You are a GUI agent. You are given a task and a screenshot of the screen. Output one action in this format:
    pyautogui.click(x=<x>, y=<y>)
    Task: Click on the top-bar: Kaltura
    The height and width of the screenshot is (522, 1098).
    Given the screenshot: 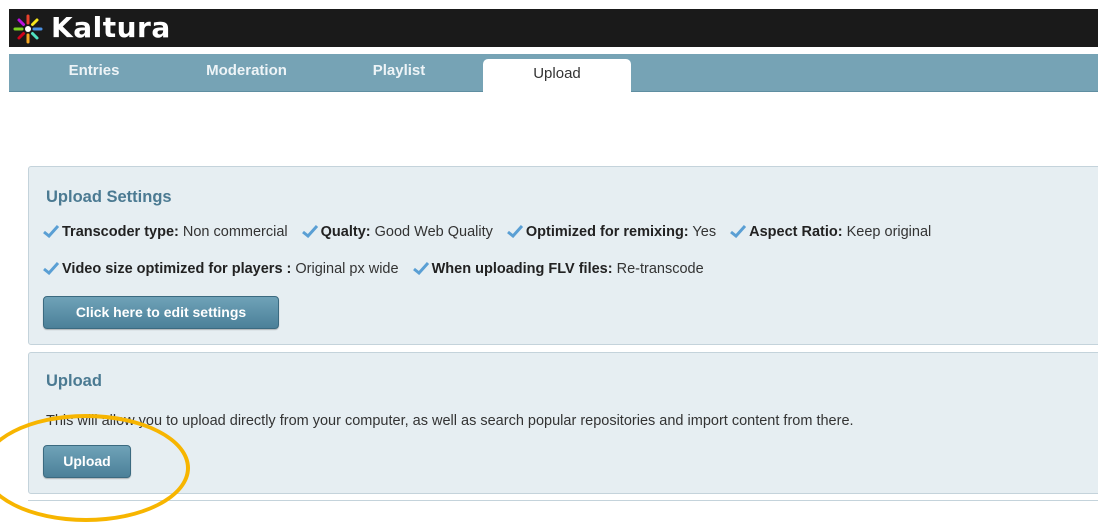 What is the action you would take?
    pyautogui.click(x=553, y=28)
    